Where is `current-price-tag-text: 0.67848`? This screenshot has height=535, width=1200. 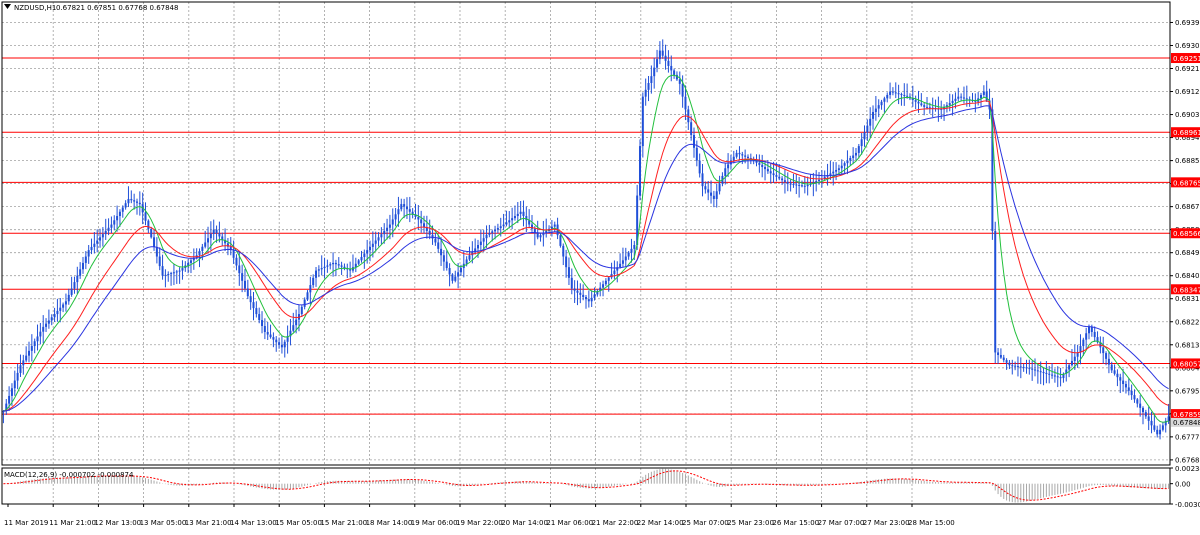 current-price-tag-text: 0.67848 is located at coordinates (1186, 423).